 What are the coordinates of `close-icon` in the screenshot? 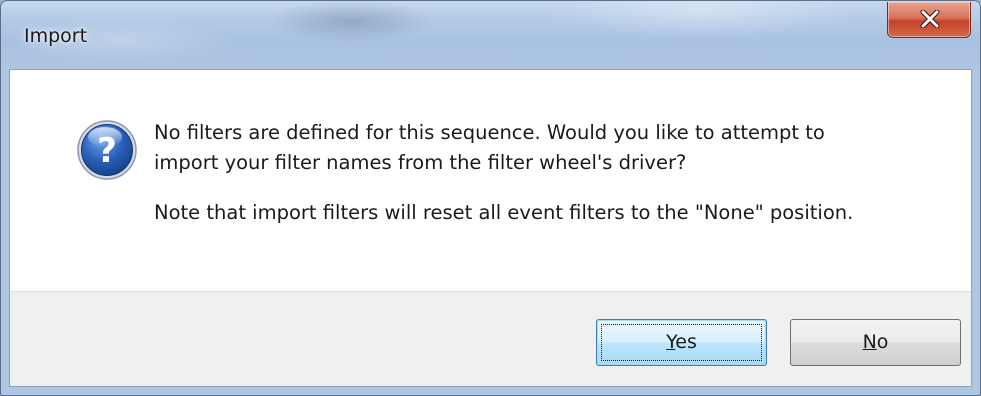 It's located at (930, 19).